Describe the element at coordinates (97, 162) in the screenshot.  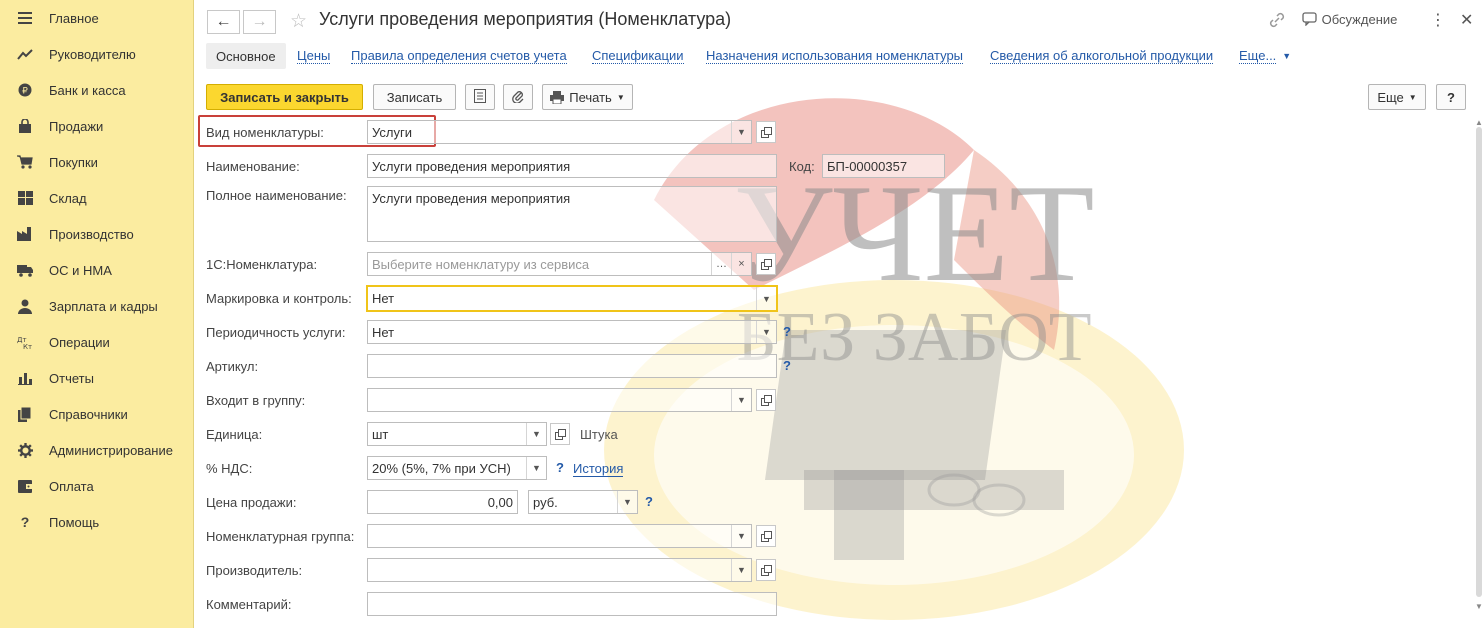
I see `sidebar-item-purchases: Покупки` at that location.